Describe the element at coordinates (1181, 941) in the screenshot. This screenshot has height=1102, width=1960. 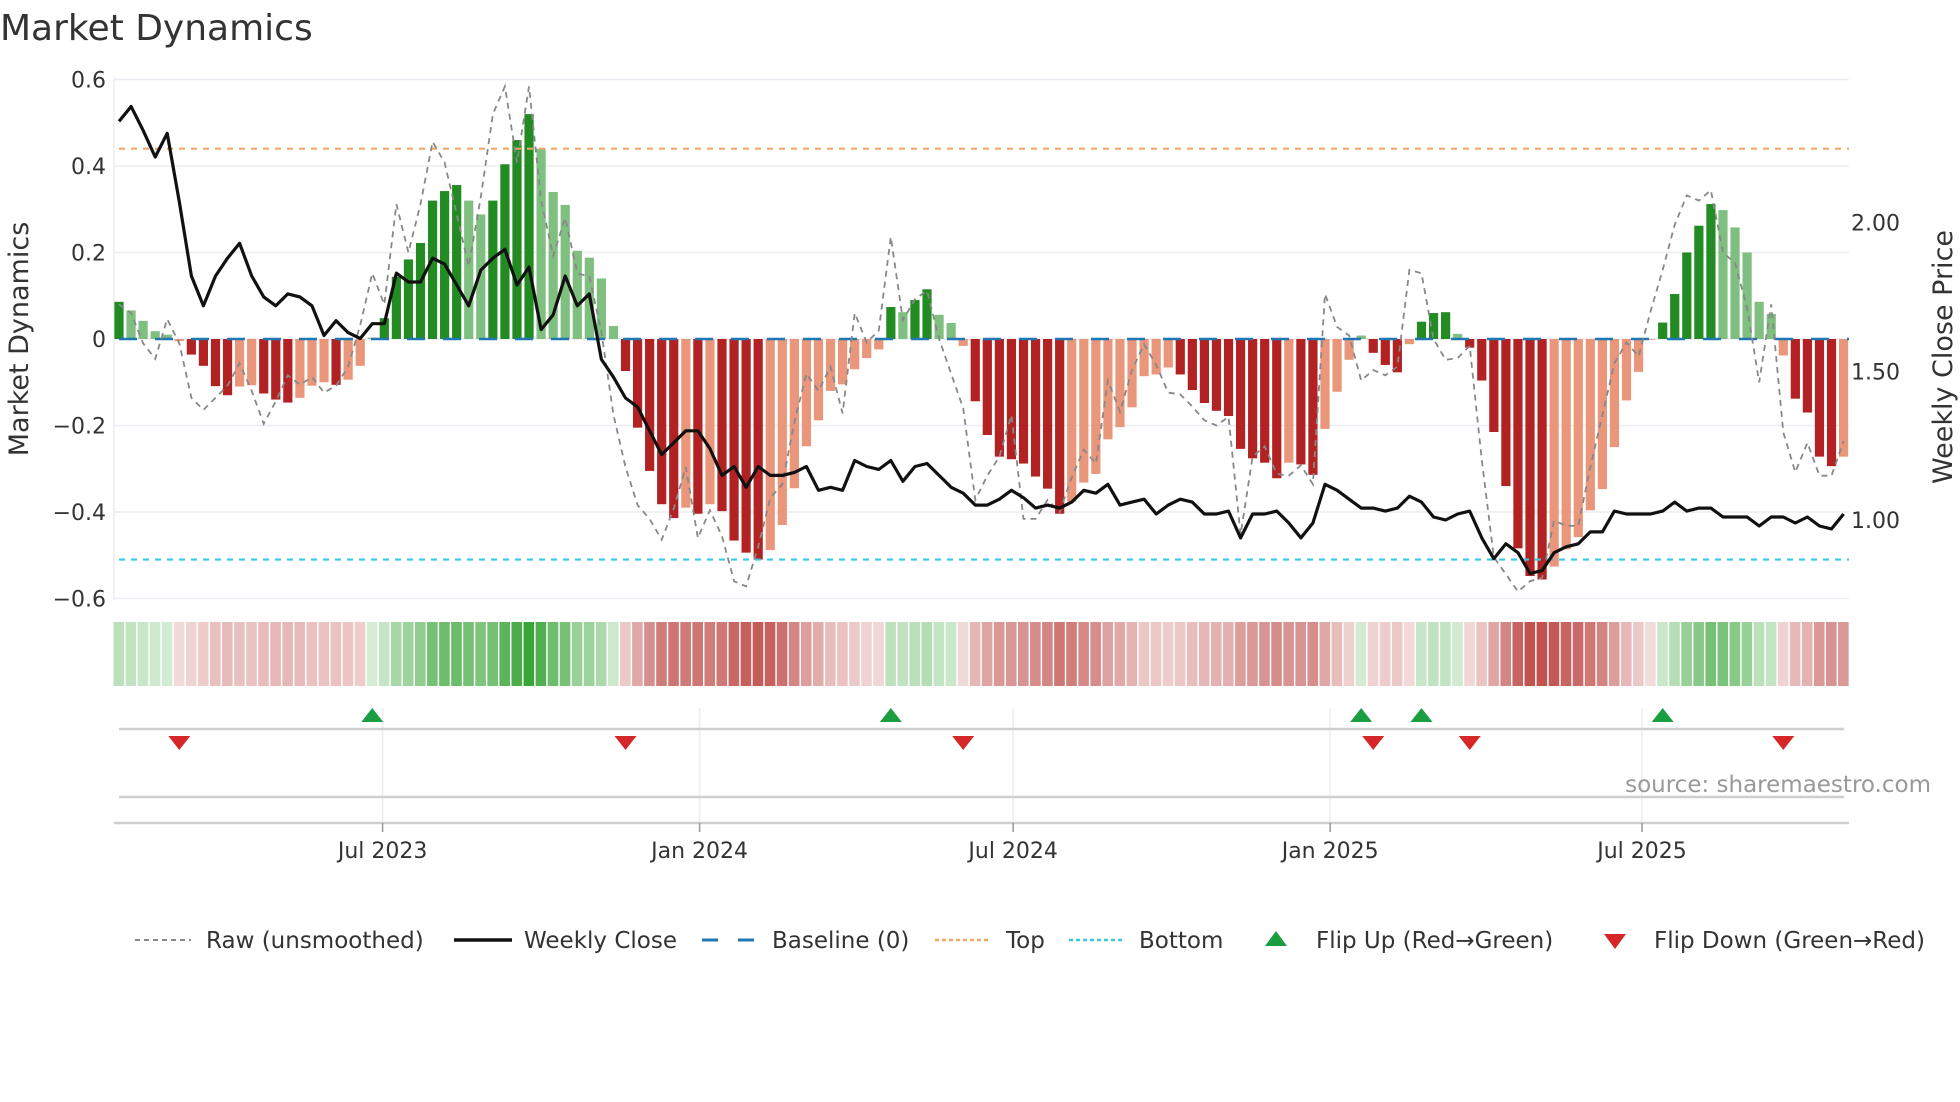
I see `legend-label: Bottom` at that location.